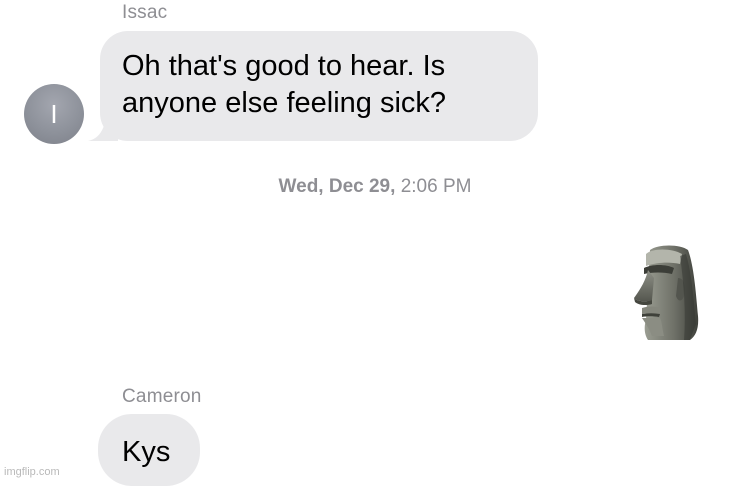 The image size is (750, 486). What do you see at coordinates (145, 12) in the screenshot?
I see `sender-name-issac: Issac` at bounding box center [145, 12].